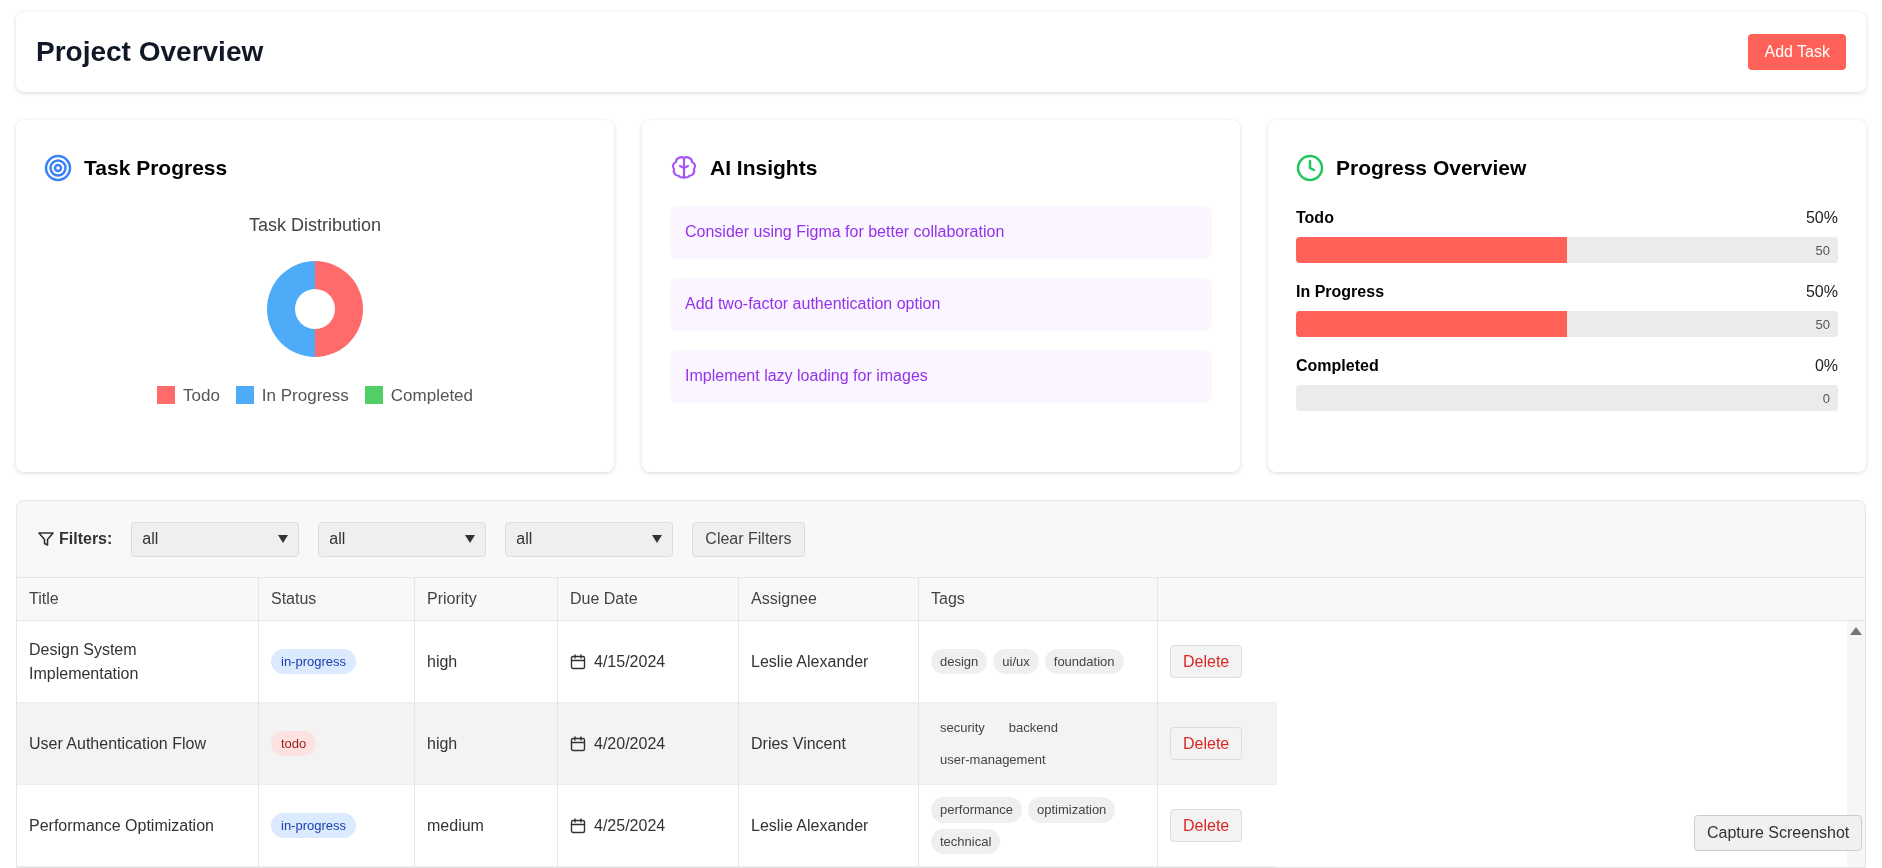 This screenshot has width=1882, height=868. Describe the element at coordinates (86, 539) in the screenshot. I see `filters-label: Filters:` at that location.